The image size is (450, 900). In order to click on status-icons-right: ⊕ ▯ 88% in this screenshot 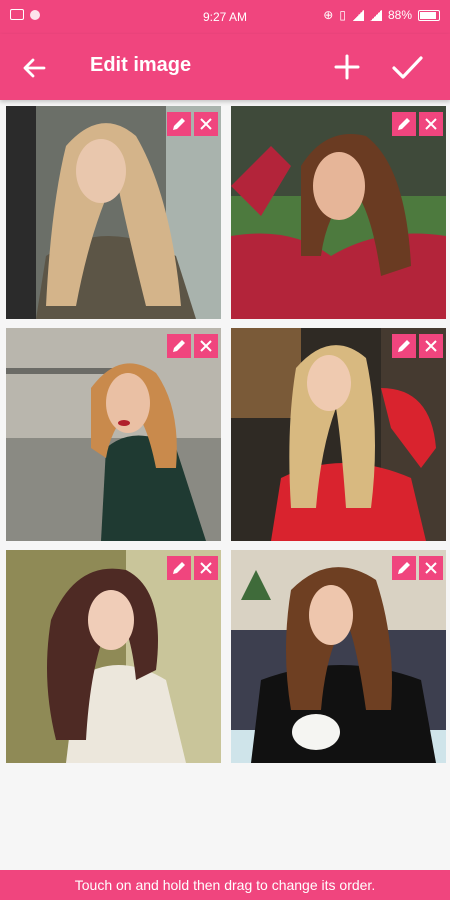, I will do `click(381, 15)`.